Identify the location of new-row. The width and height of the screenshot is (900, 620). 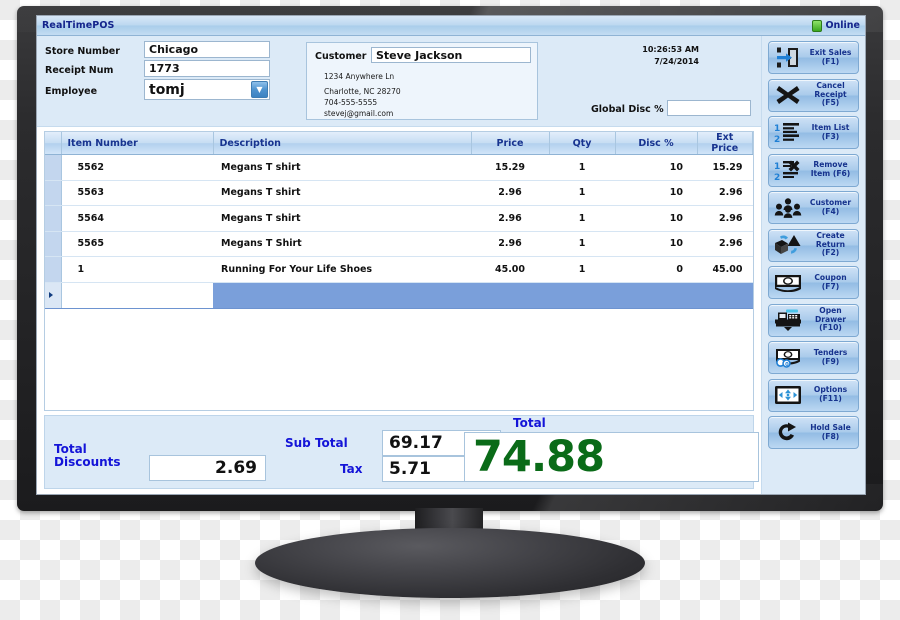
(399, 295).